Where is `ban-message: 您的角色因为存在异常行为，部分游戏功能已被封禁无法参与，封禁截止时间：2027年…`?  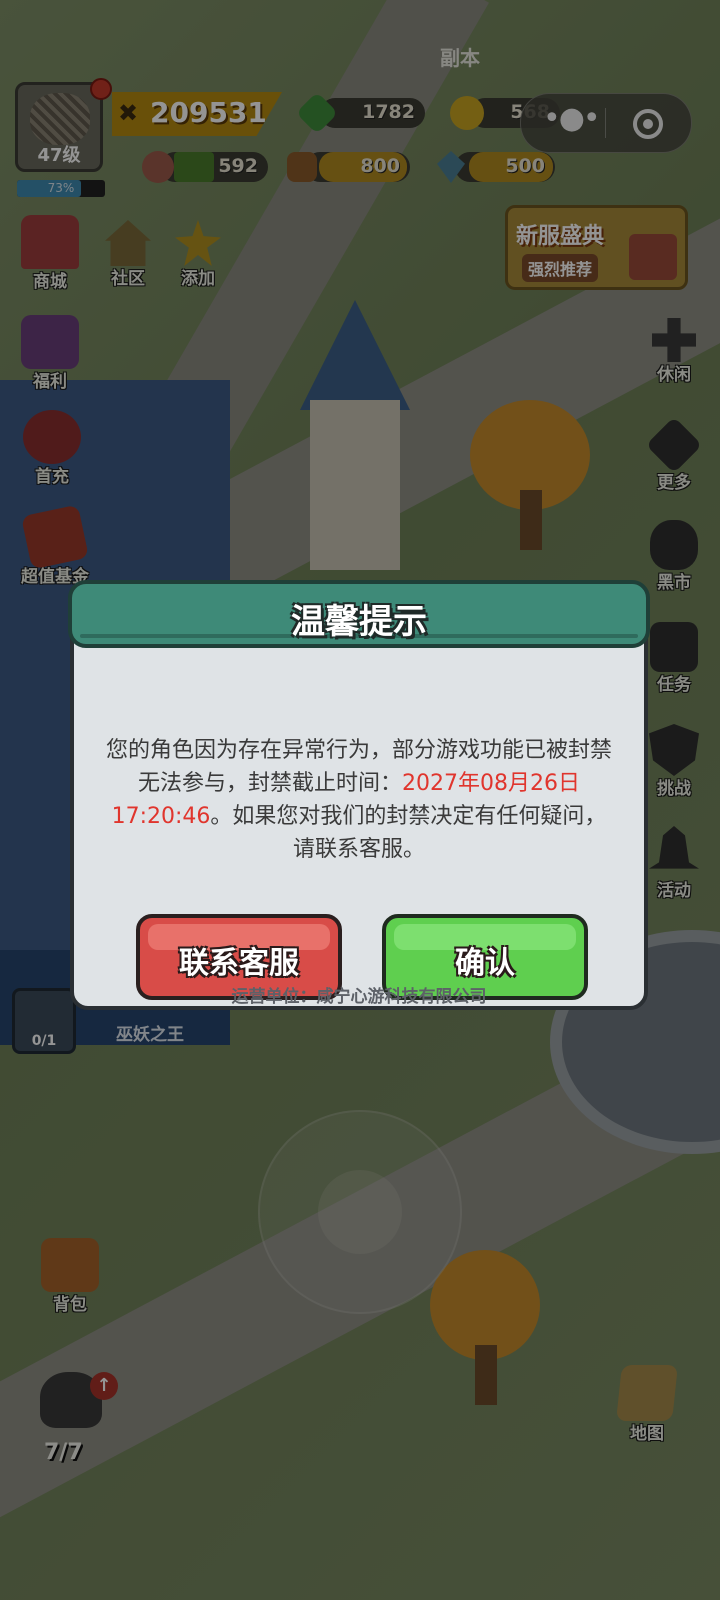
ban-message: 您的角色因为存在异常行为，部分游戏功能已被封禁无法参与，封禁截止时间：2027年… is located at coordinates (359, 800).